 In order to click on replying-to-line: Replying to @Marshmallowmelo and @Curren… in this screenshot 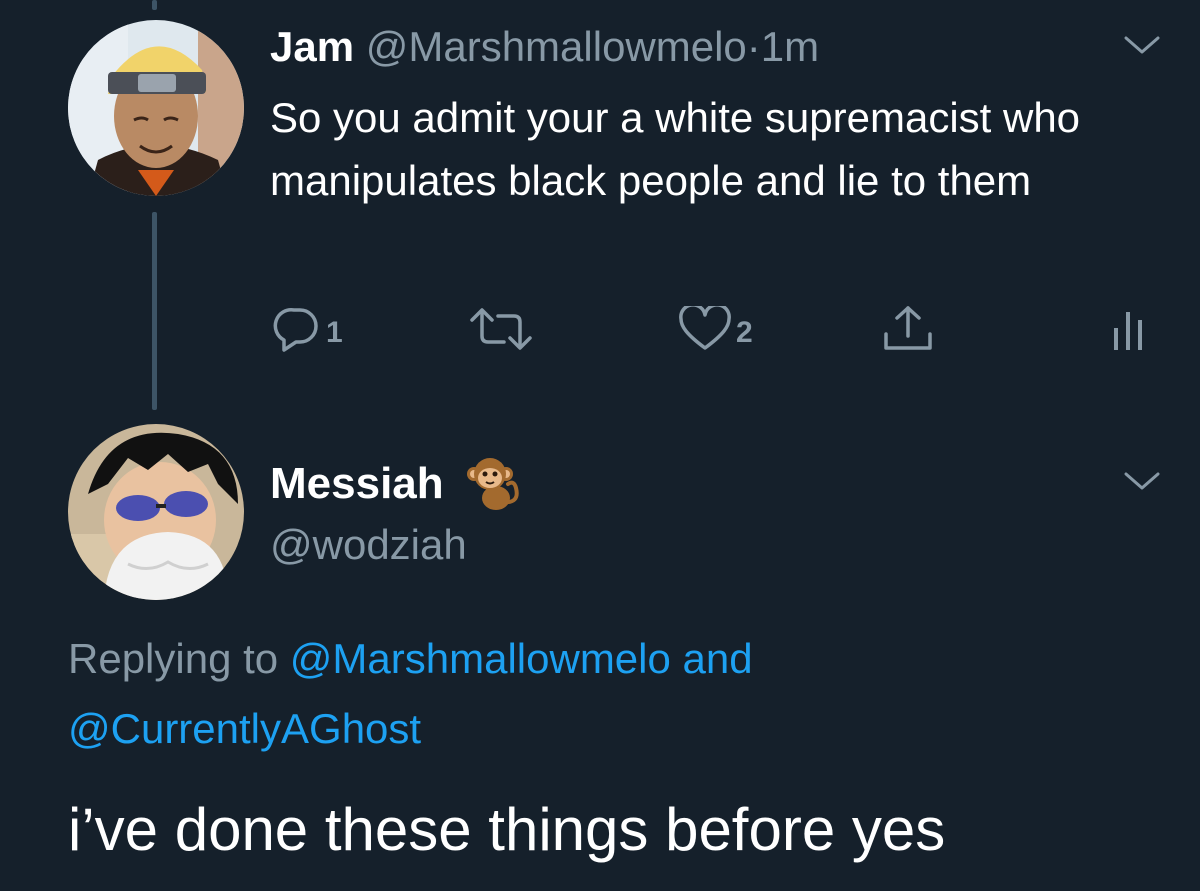, I will do `click(618, 694)`.